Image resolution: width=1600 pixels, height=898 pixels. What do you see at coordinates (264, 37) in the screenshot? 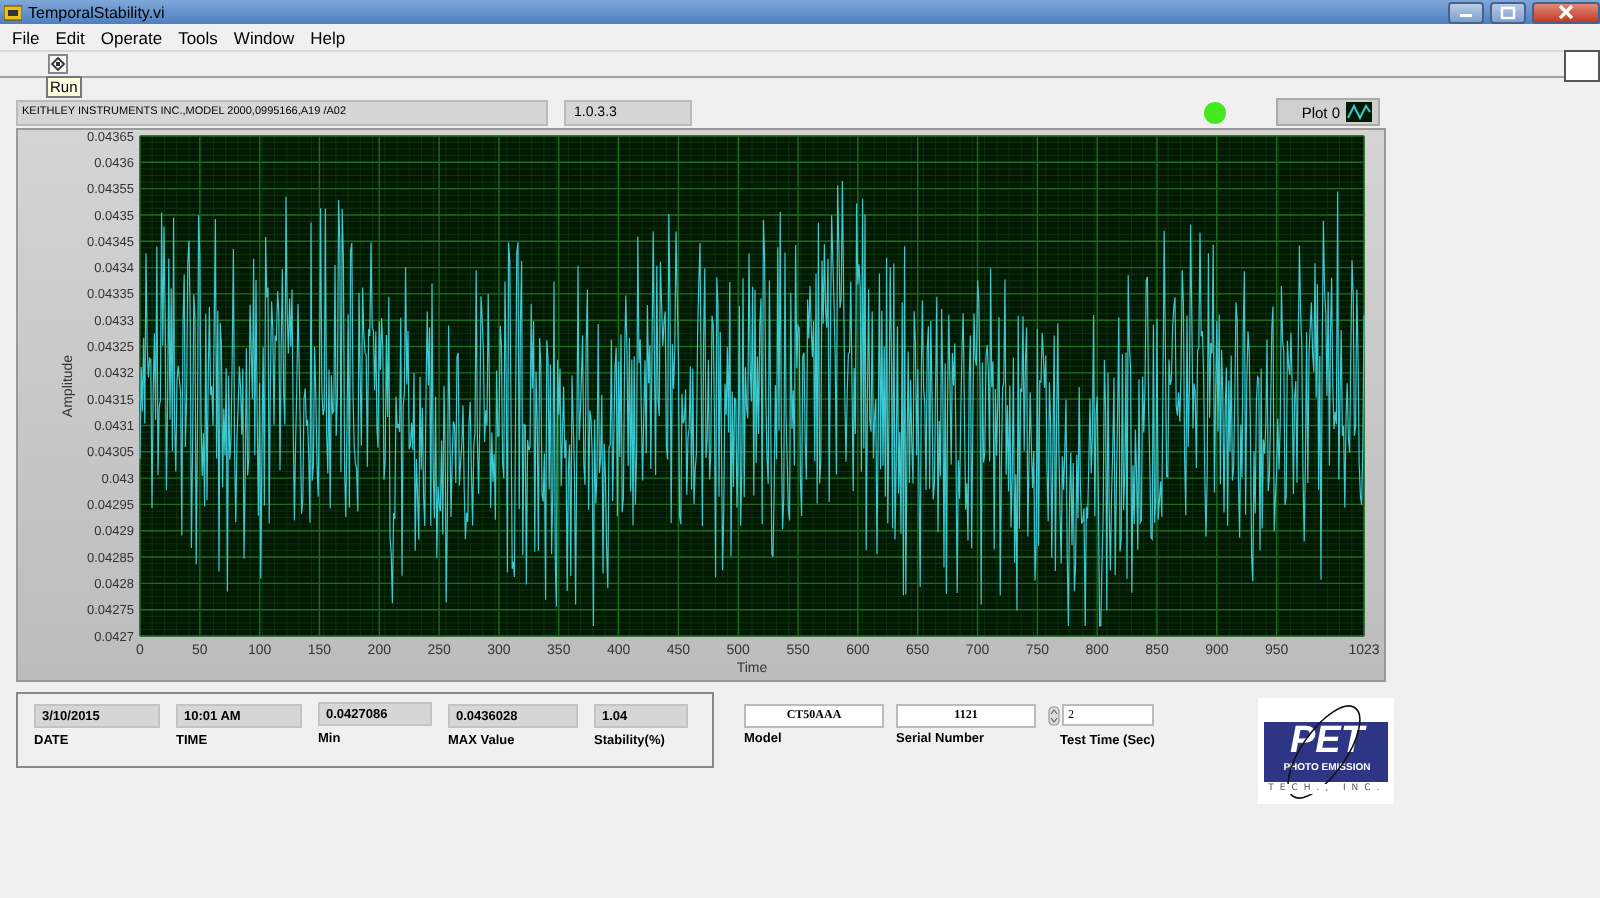
I see `menu-item: Window` at bounding box center [264, 37].